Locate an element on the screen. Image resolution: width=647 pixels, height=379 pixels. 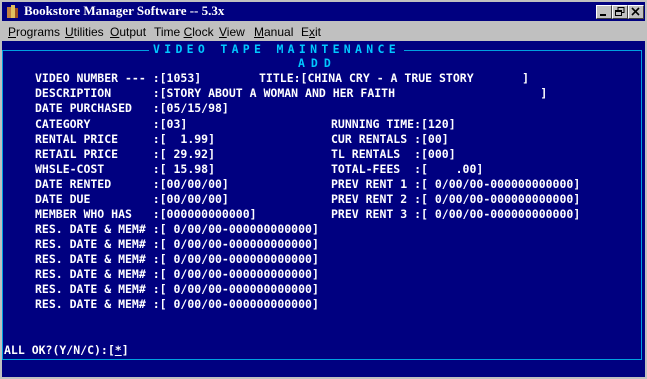
field-video-number: VIDEO NUMBER --- :[1053] is located at coordinates (118, 78).